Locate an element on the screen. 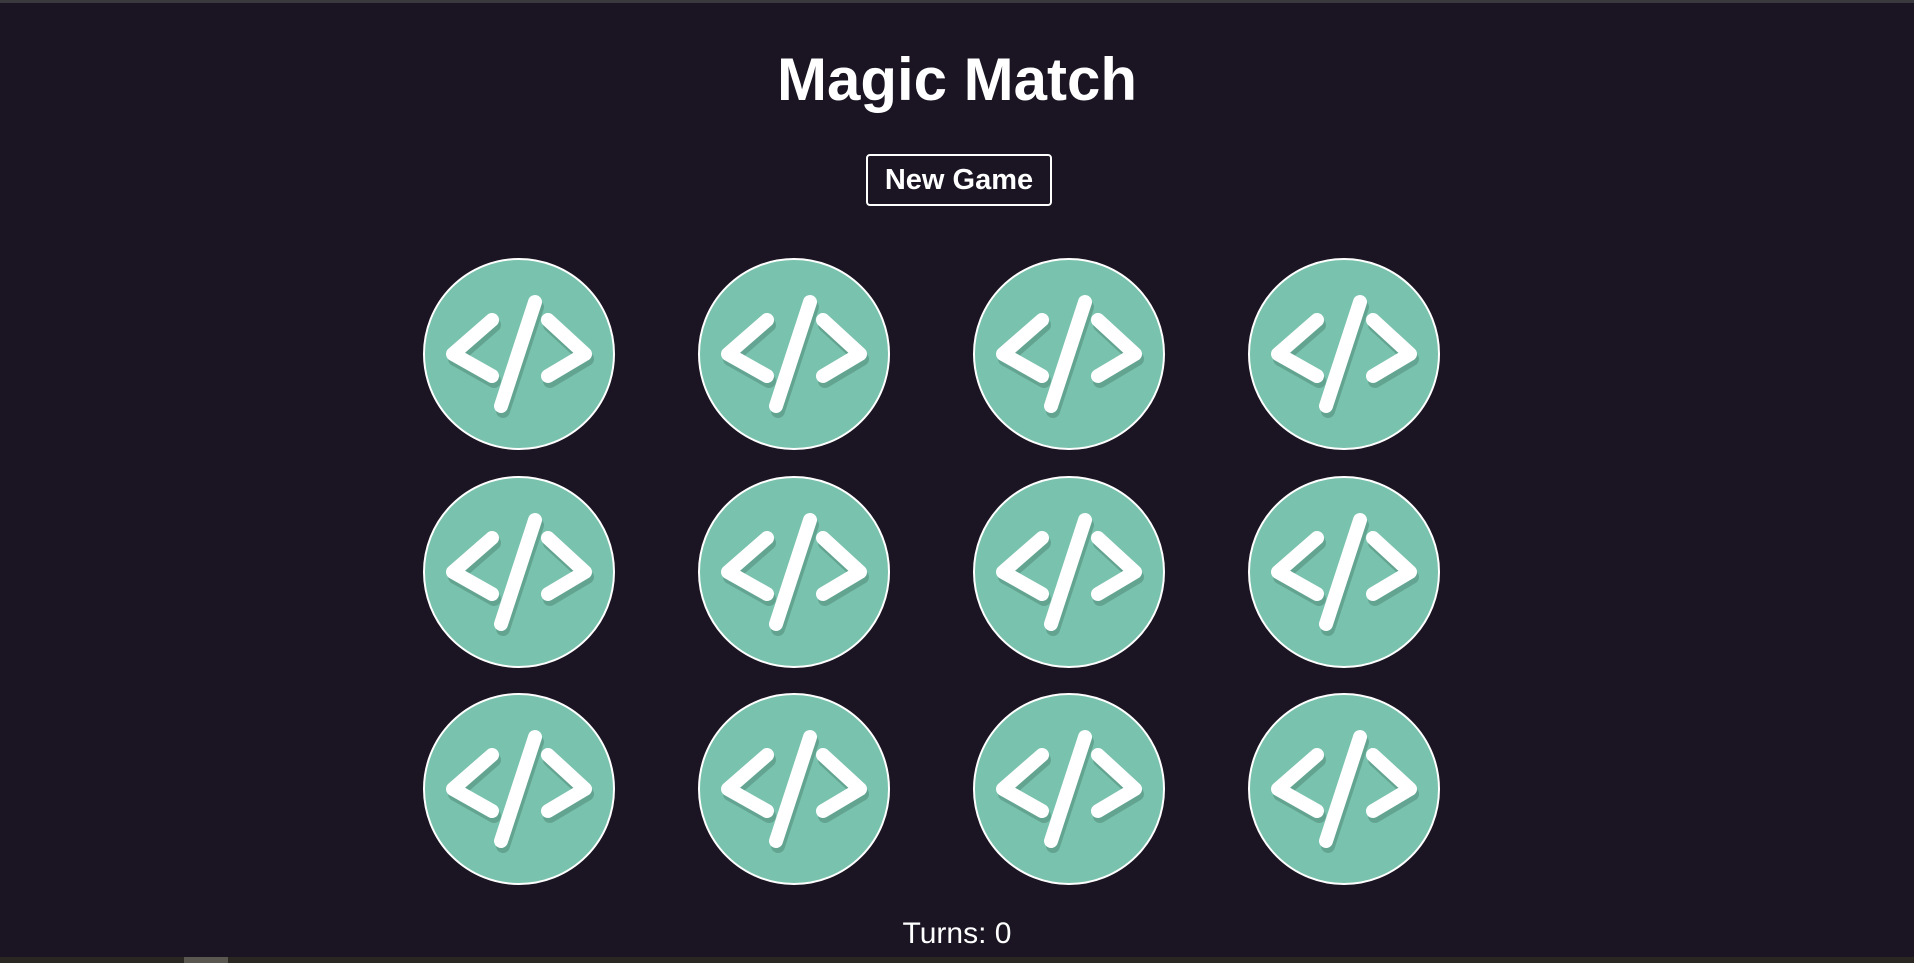  new-game-button: New Game is located at coordinates (959, 180).